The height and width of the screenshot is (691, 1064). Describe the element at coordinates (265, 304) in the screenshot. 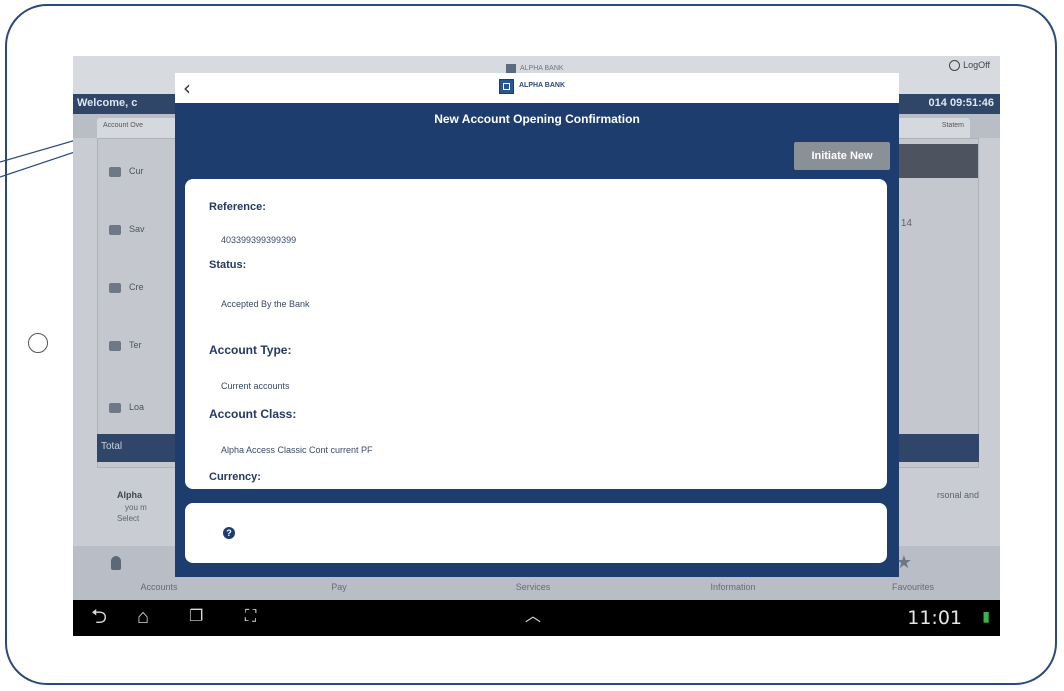

I see `status-value: Accepted By the Bank` at that location.